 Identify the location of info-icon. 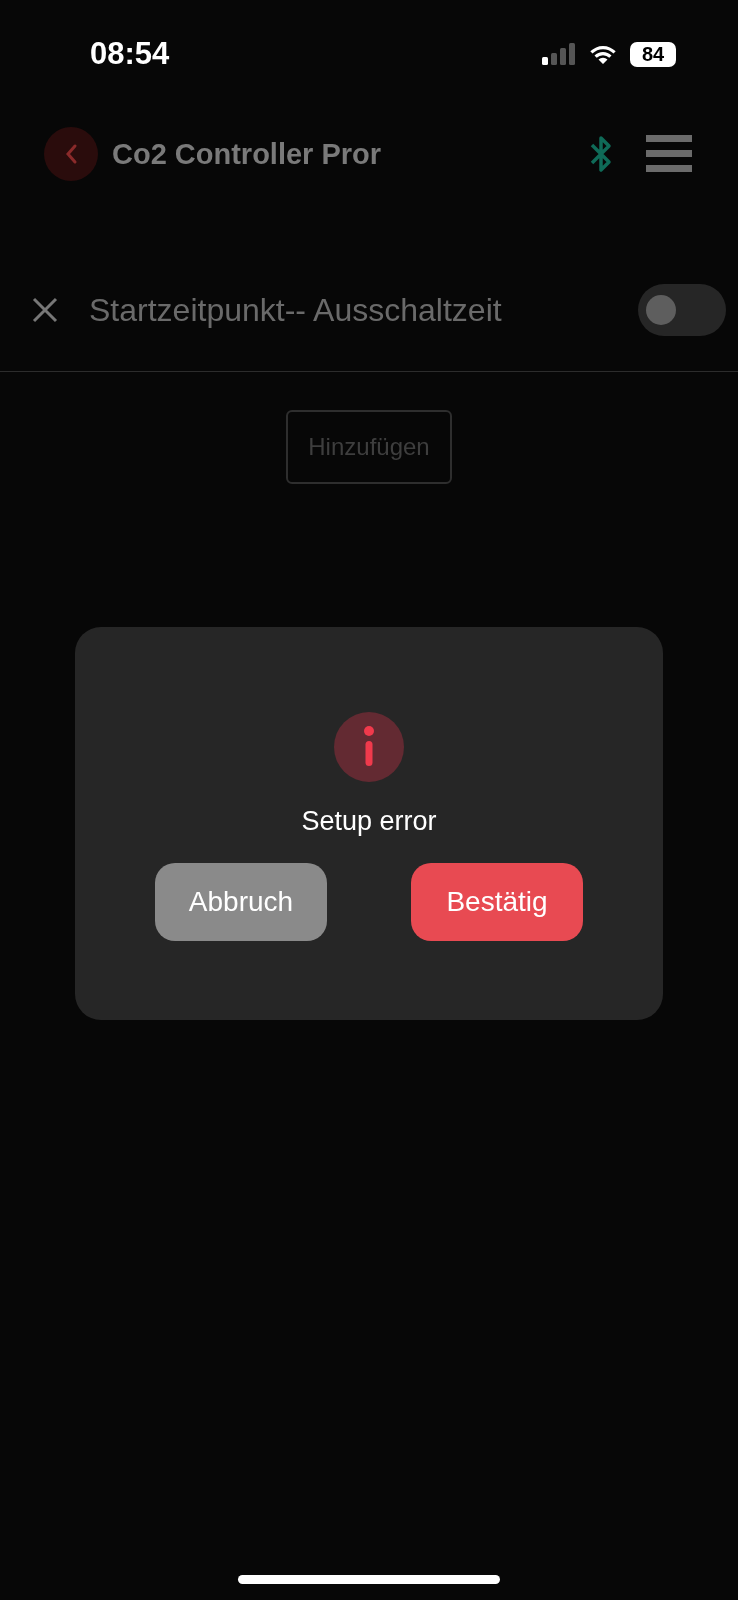
(369, 747).